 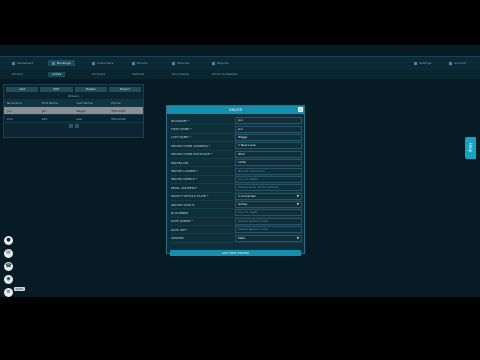 I want to click on tab-dashboard: Dashboard, so click(x=22, y=63).